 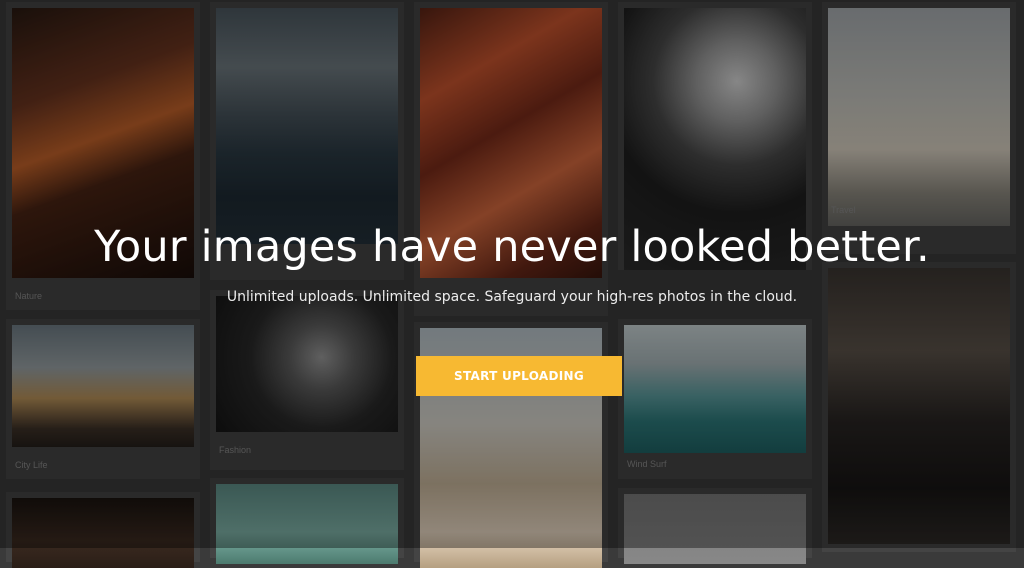 I want to click on hero-title: Your images have never looked better., so click(x=512, y=247).